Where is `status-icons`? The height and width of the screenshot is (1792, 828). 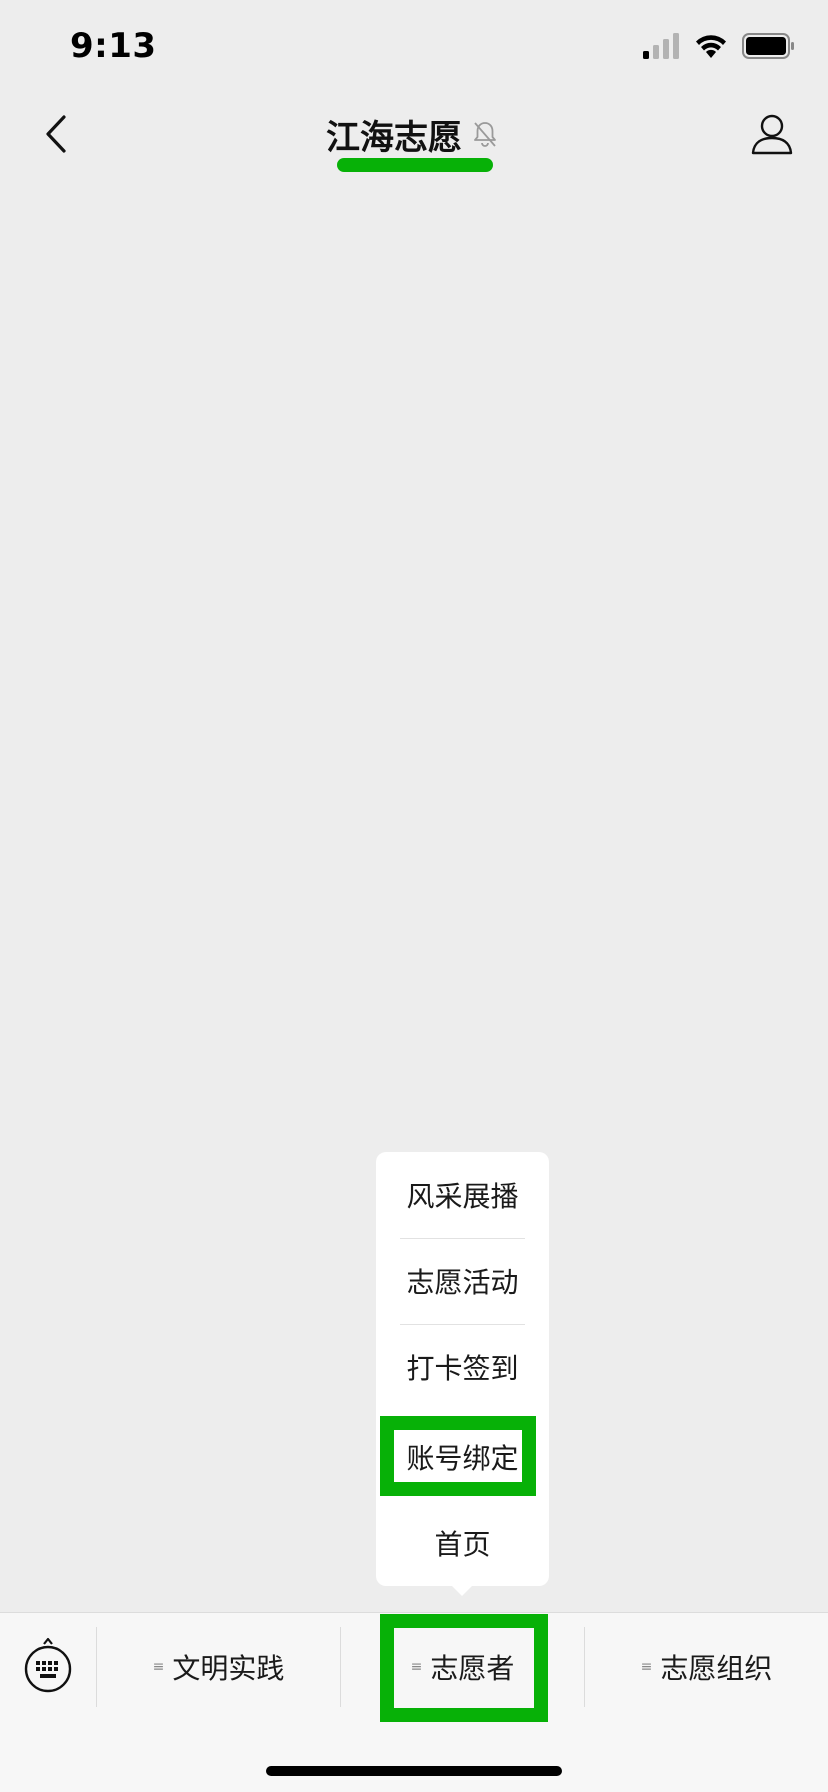
status-icons is located at coordinates (719, 48).